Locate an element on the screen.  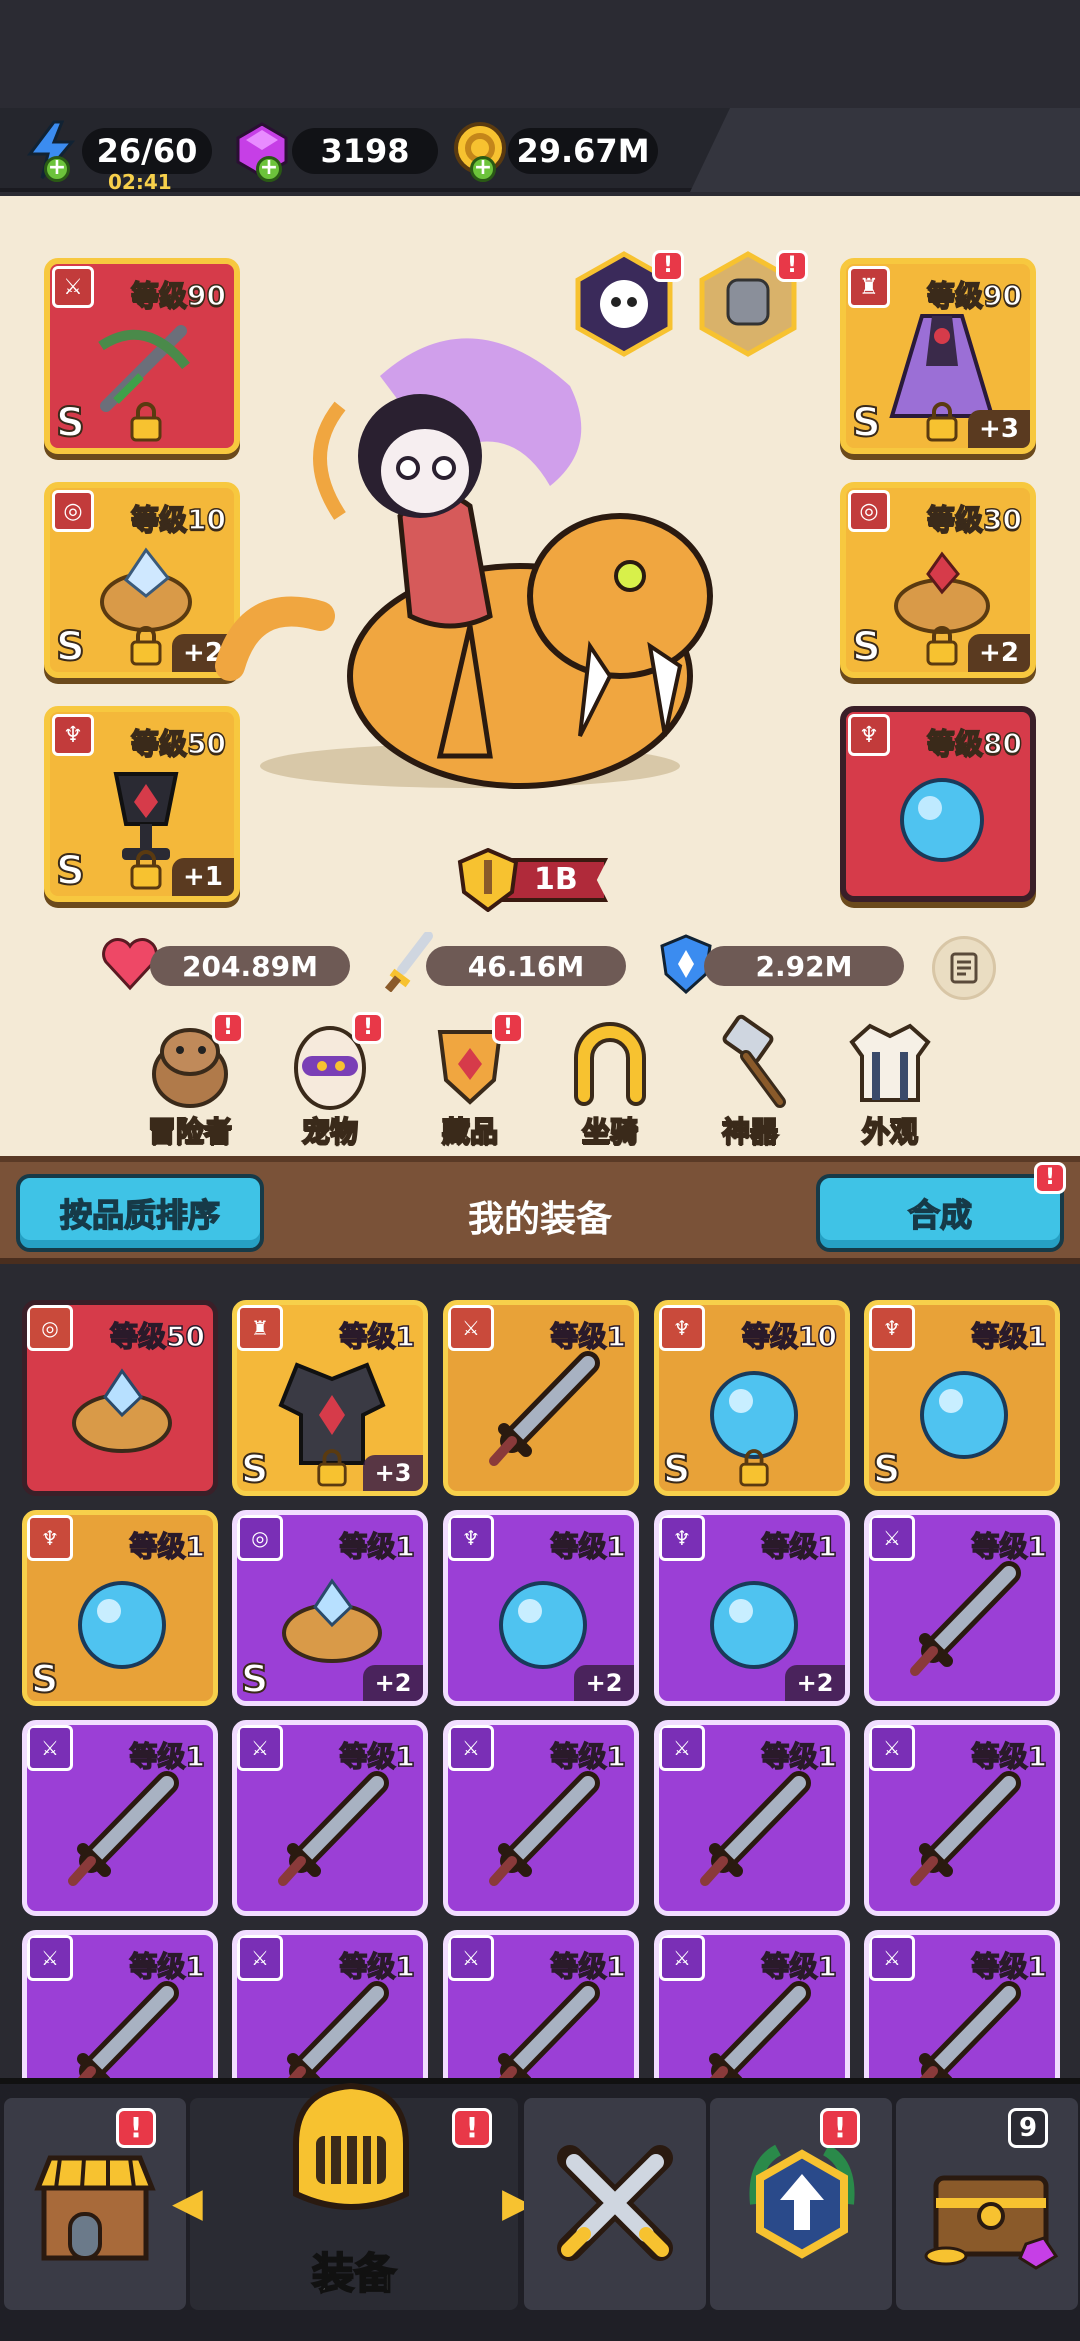
category-outfit: 外观 is located at coordinates (890, 1081).